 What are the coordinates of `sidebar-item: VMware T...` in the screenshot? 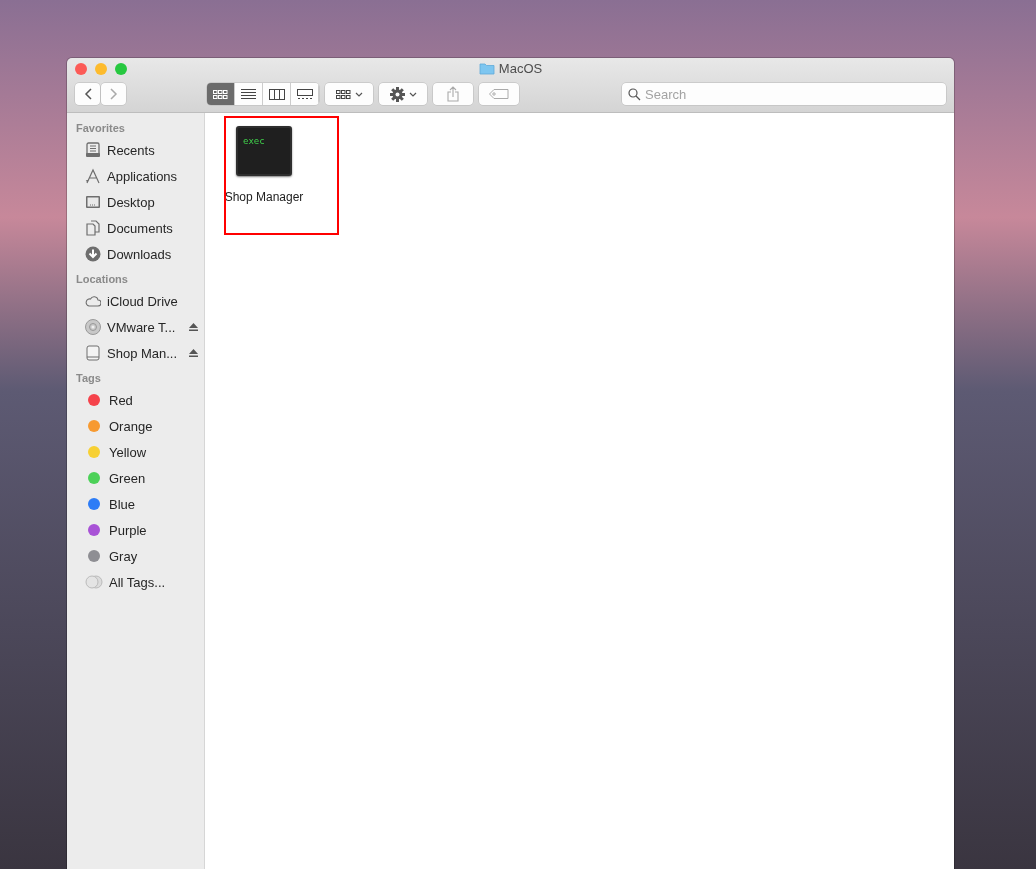 It's located at (140, 327).